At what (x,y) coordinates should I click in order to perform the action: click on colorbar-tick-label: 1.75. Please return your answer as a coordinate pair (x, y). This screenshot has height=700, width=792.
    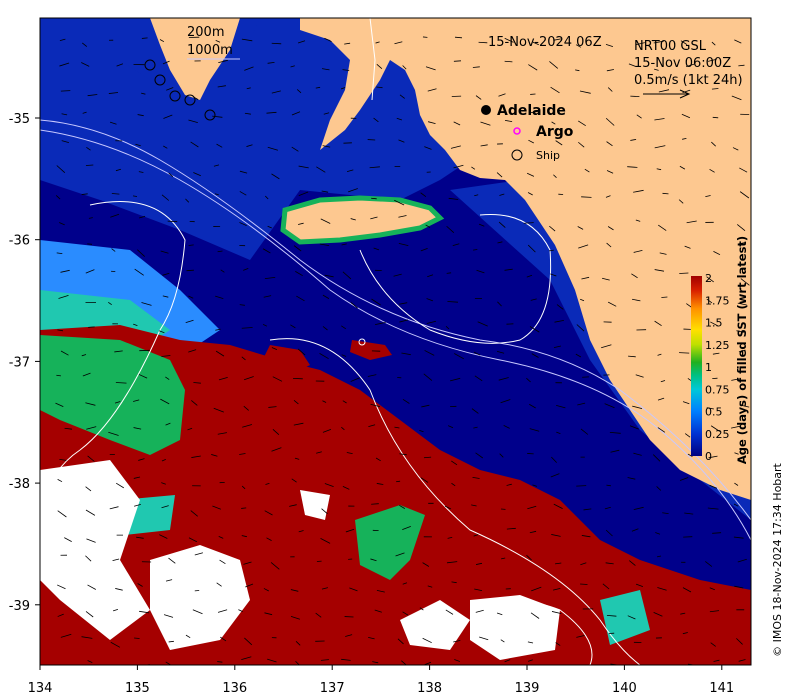
    Looking at the image, I should click on (717, 300).